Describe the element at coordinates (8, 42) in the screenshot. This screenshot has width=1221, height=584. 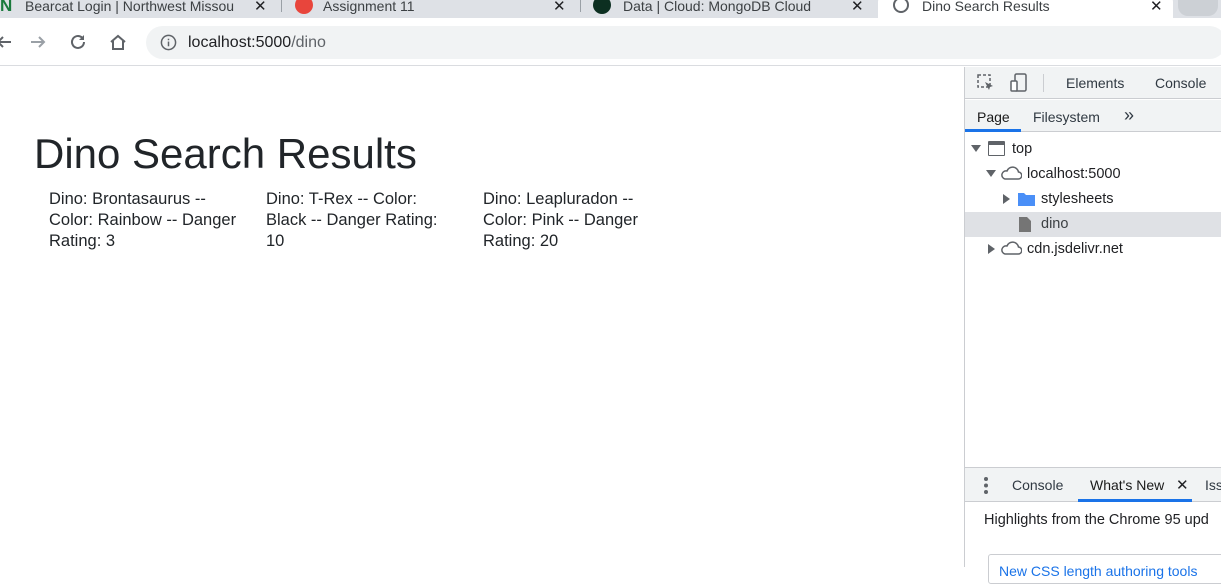
I see `back-button` at that location.